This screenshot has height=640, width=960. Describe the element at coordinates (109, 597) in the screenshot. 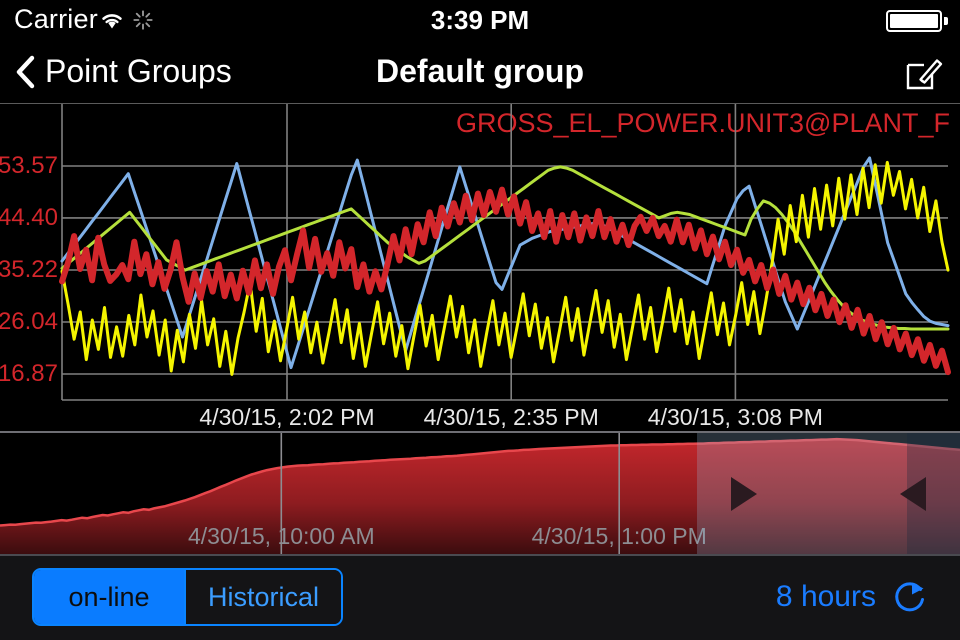

I see `segment-online: on-line` at that location.